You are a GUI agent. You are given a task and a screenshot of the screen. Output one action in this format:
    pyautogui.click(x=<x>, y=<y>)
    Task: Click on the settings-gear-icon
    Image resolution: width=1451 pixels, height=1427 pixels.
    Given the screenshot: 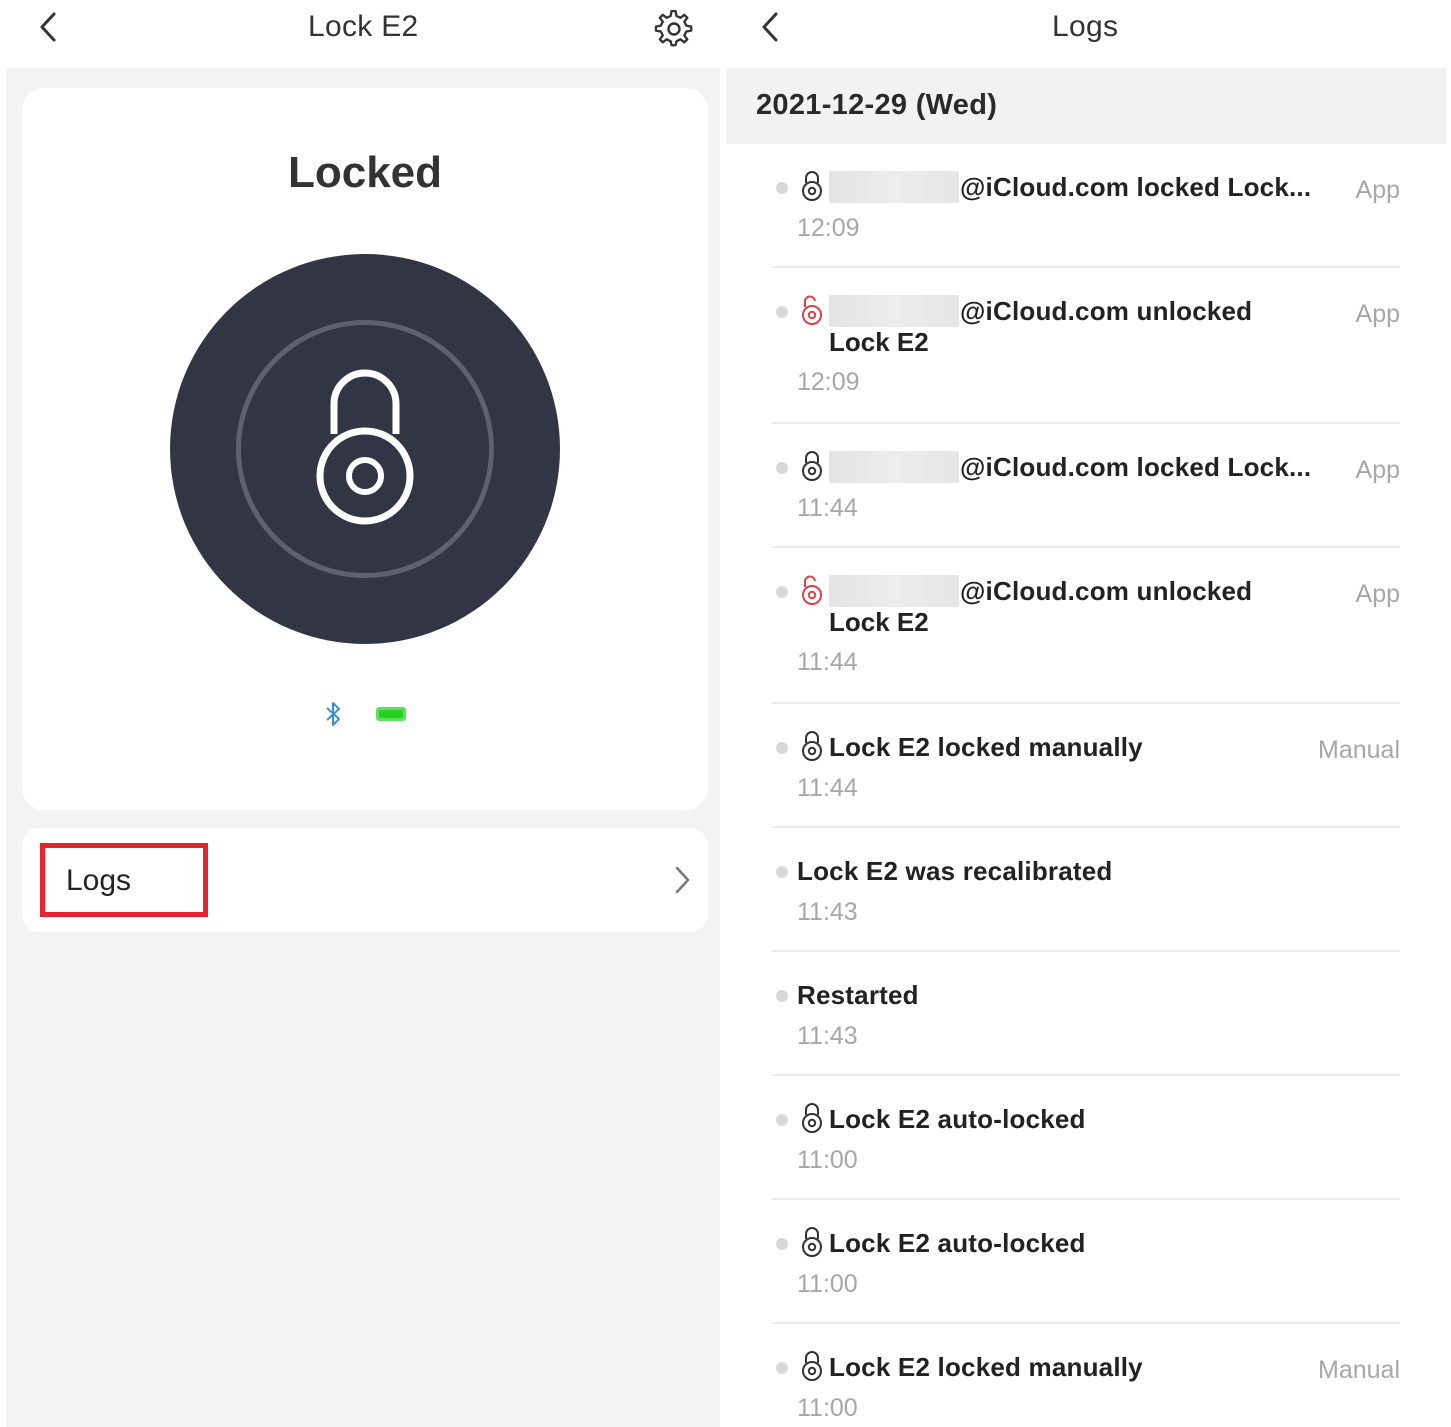 What is the action you would take?
    pyautogui.click(x=674, y=28)
    